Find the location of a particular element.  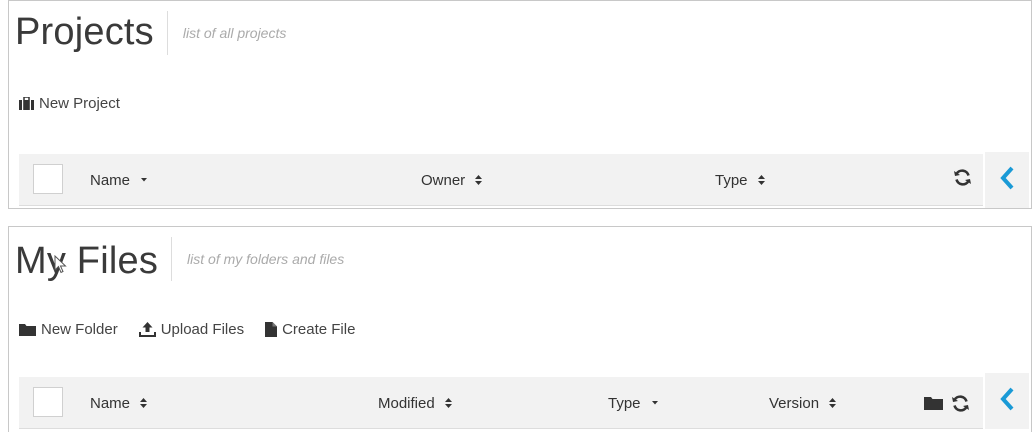

projects-action-bar: New Project is located at coordinates (80, 103).